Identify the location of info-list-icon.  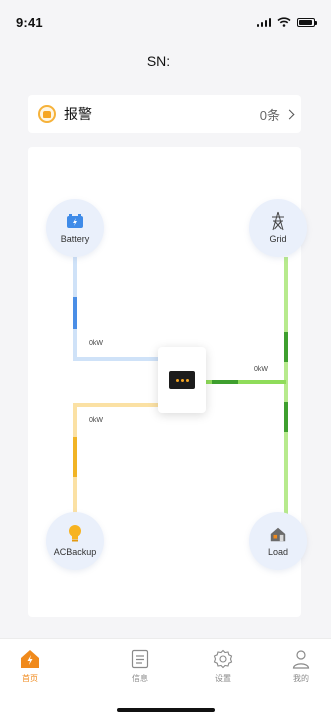
(140, 659).